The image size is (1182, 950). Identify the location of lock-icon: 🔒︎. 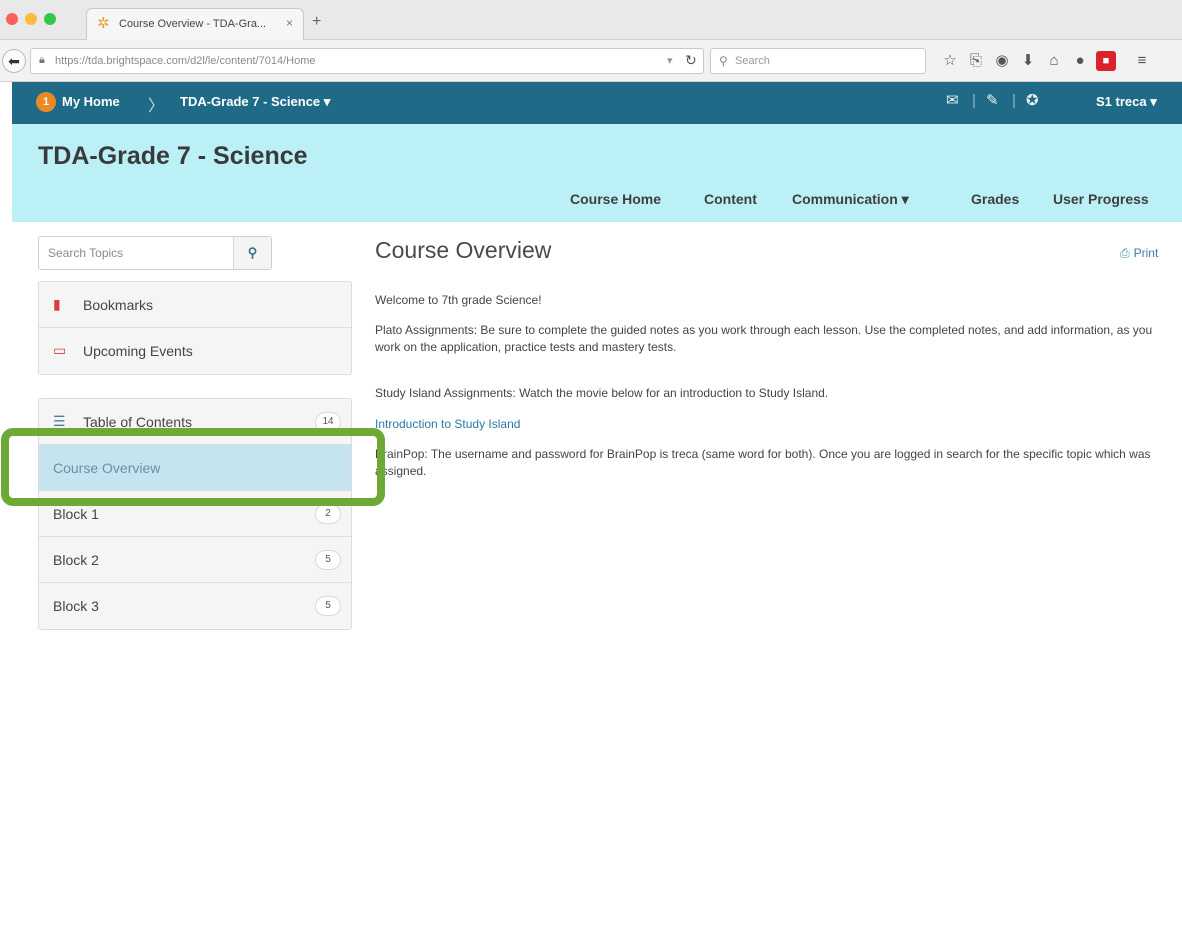
(42, 60).